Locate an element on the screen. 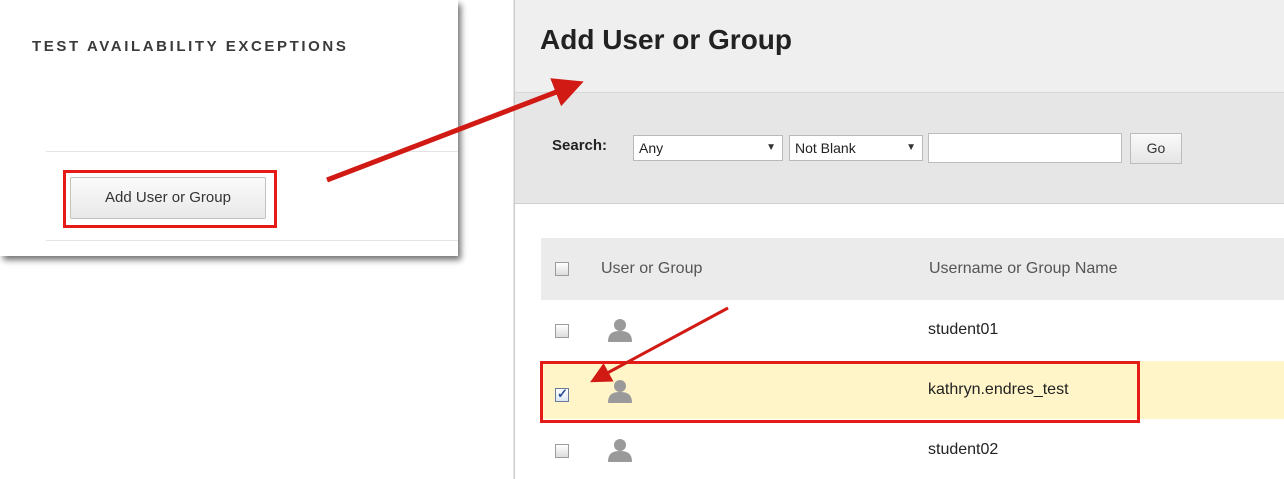 The height and width of the screenshot is (479, 1284). table-row: student01 is located at coordinates (912, 330).